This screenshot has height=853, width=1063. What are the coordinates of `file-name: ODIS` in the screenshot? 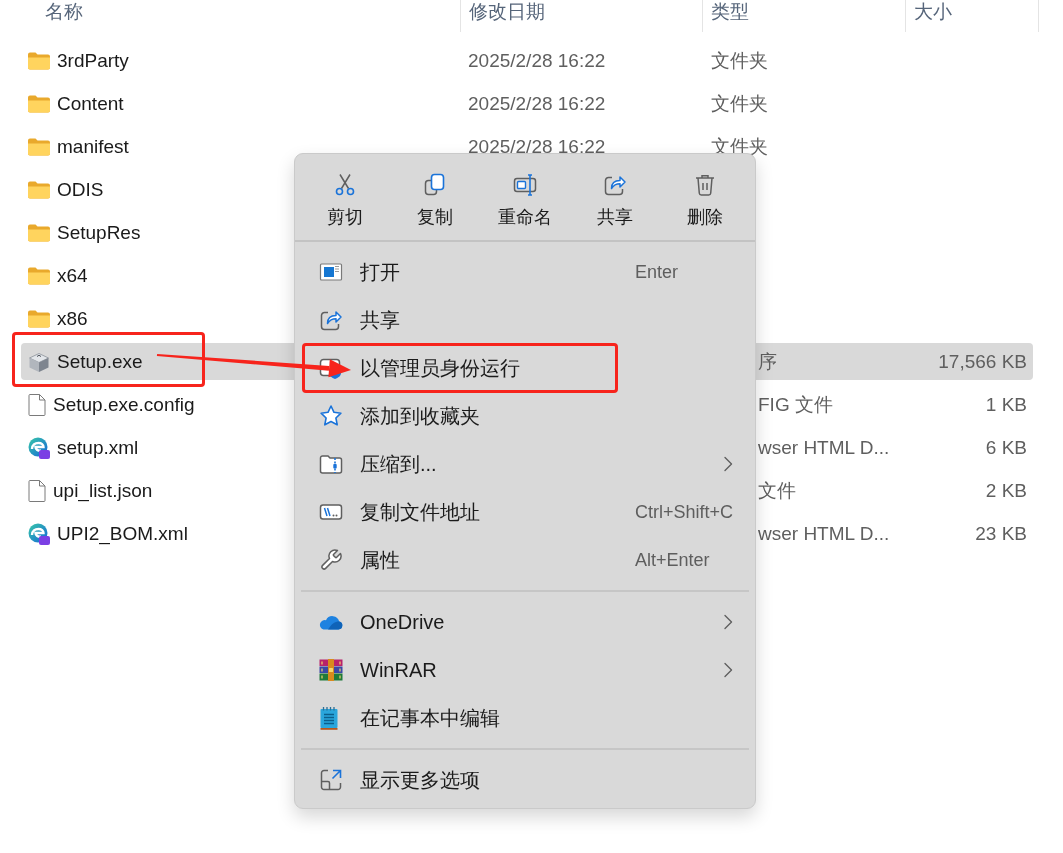 It's located at (80, 189).